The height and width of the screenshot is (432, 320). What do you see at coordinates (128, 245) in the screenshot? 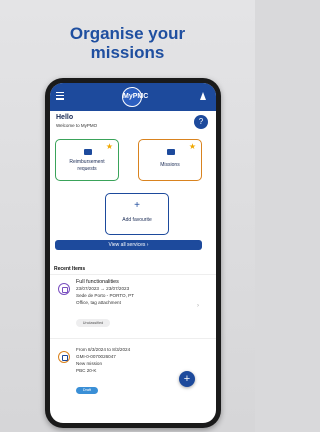
I see `view-all-services-button: View all services ›` at bounding box center [128, 245].